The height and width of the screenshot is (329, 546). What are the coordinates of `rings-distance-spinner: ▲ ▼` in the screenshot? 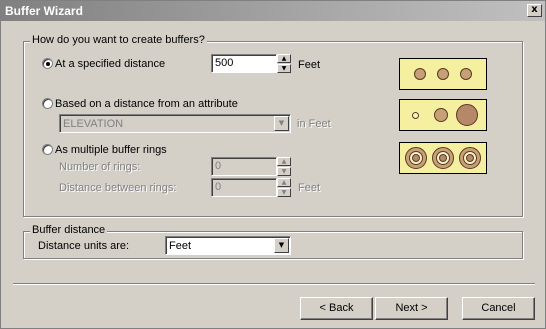 It's located at (284, 187).